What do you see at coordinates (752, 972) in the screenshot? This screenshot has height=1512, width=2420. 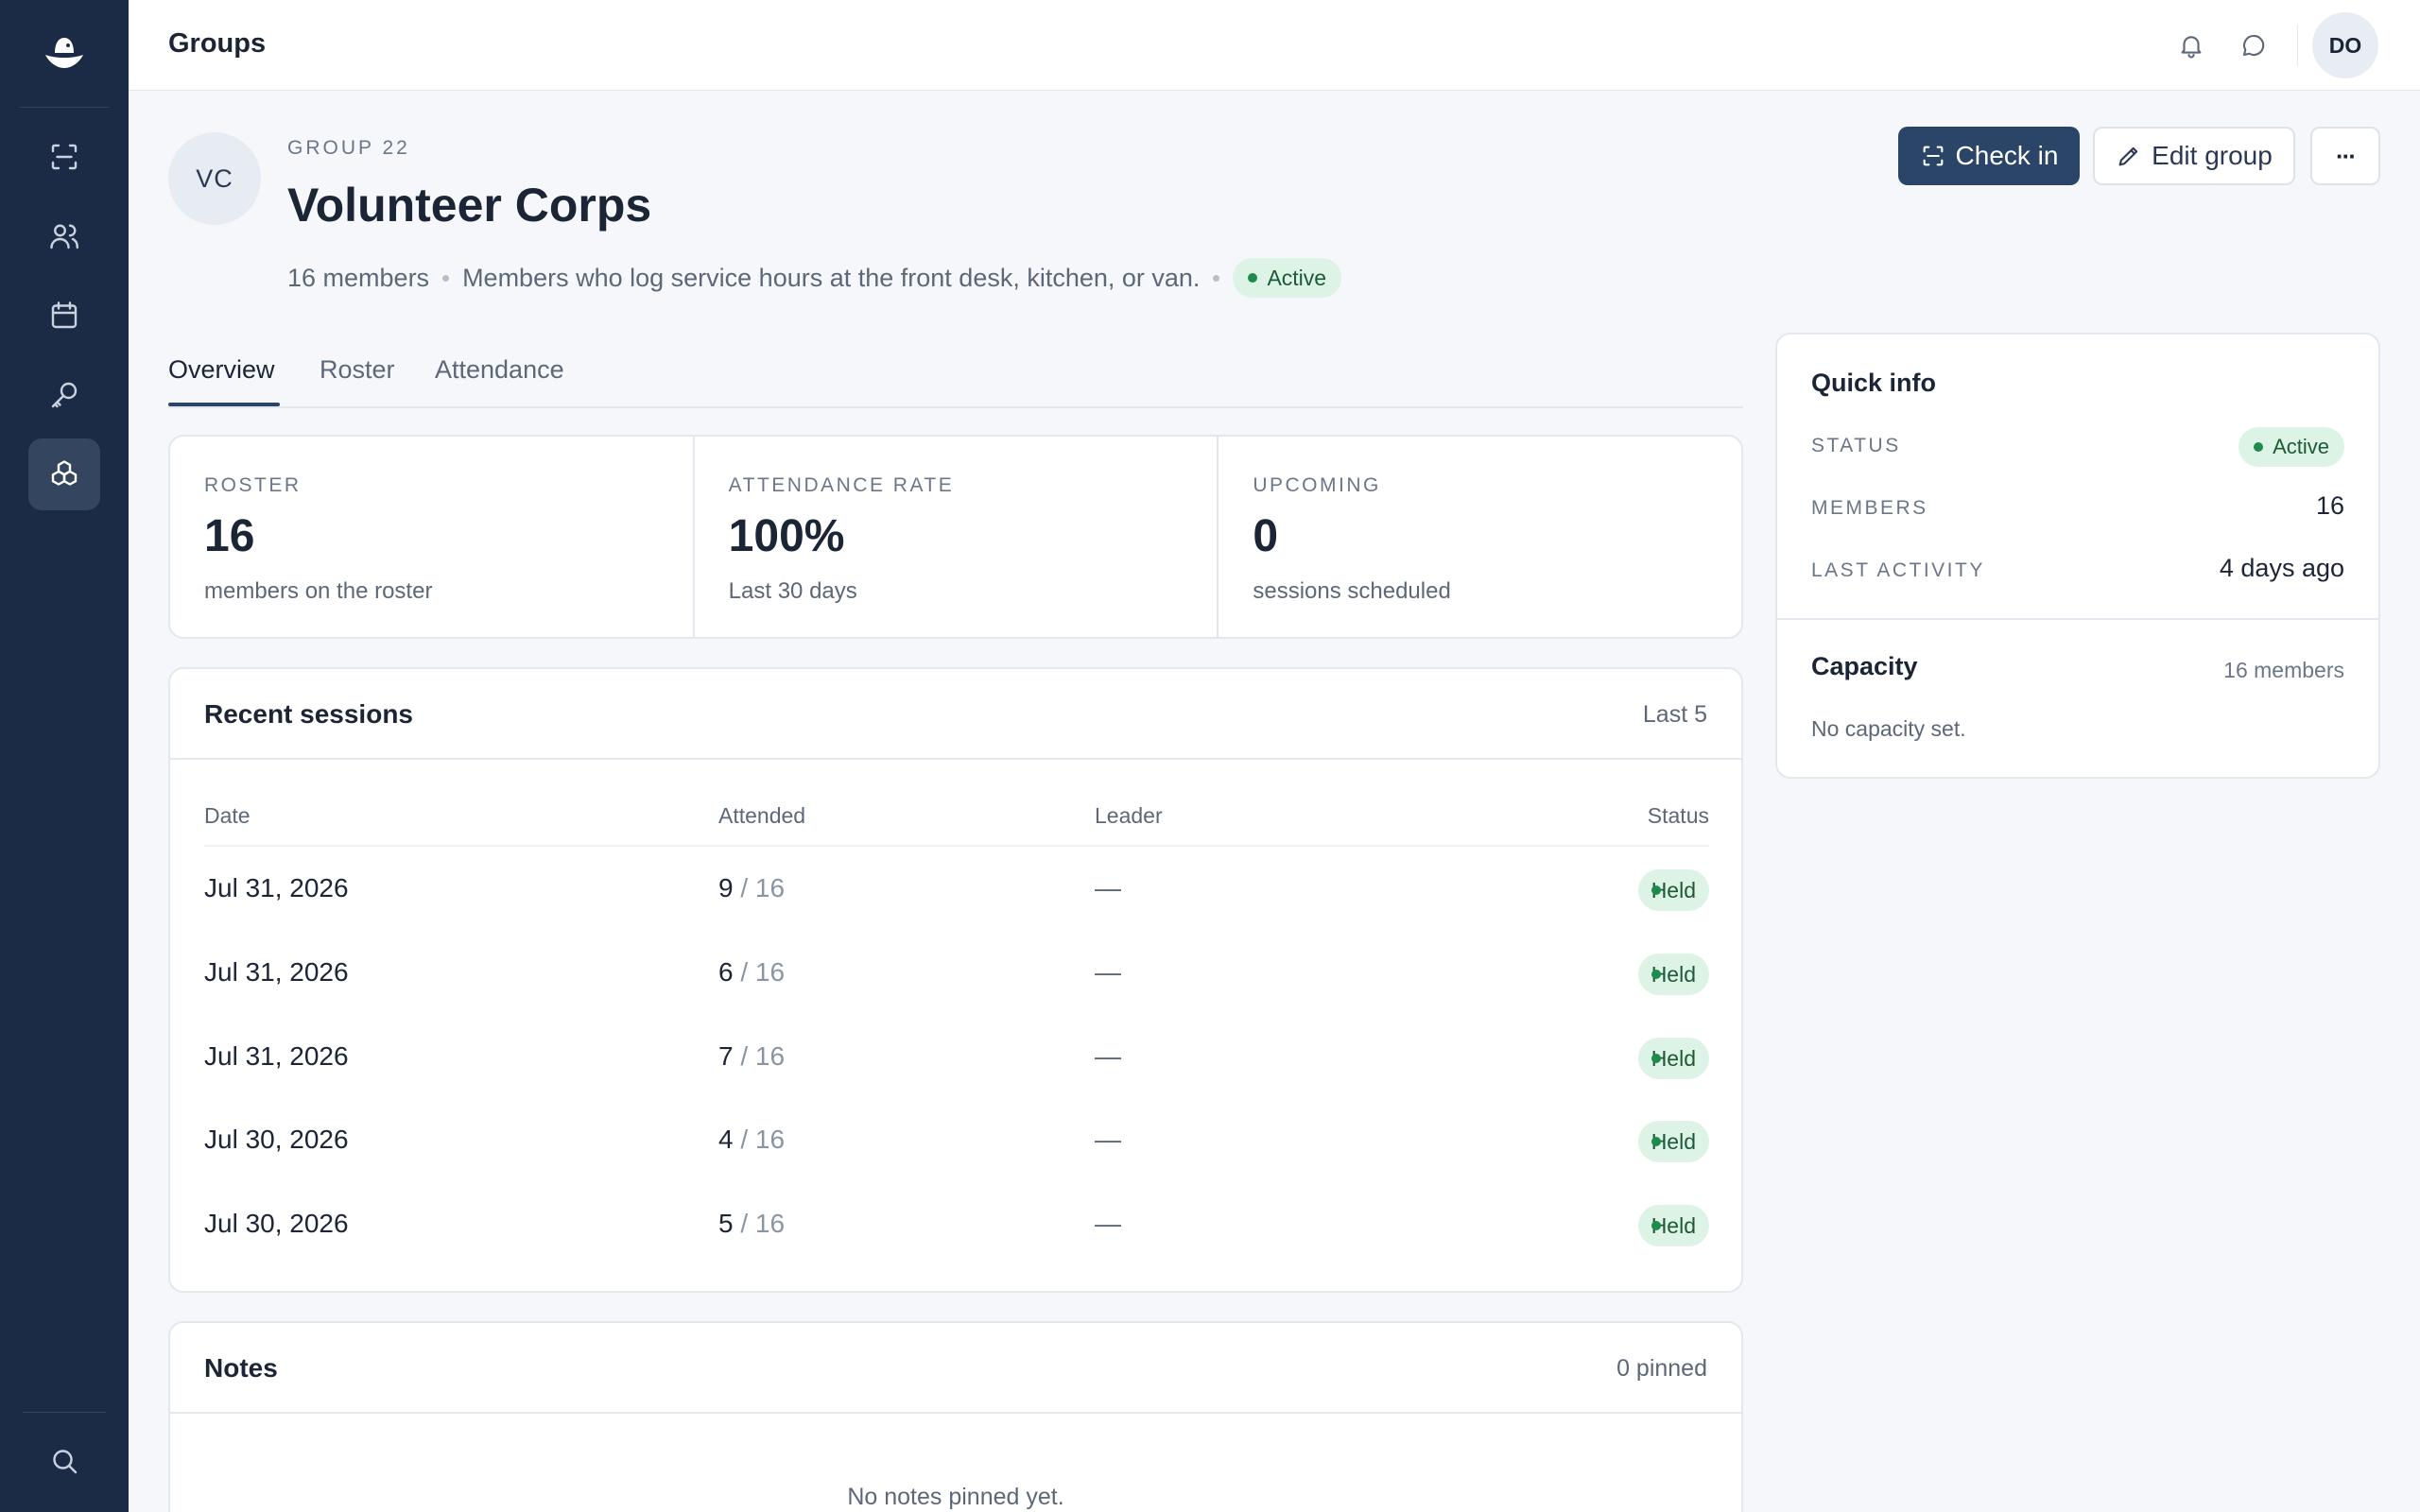 I see `session-attended: 6 / 16` at bounding box center [752, 972].